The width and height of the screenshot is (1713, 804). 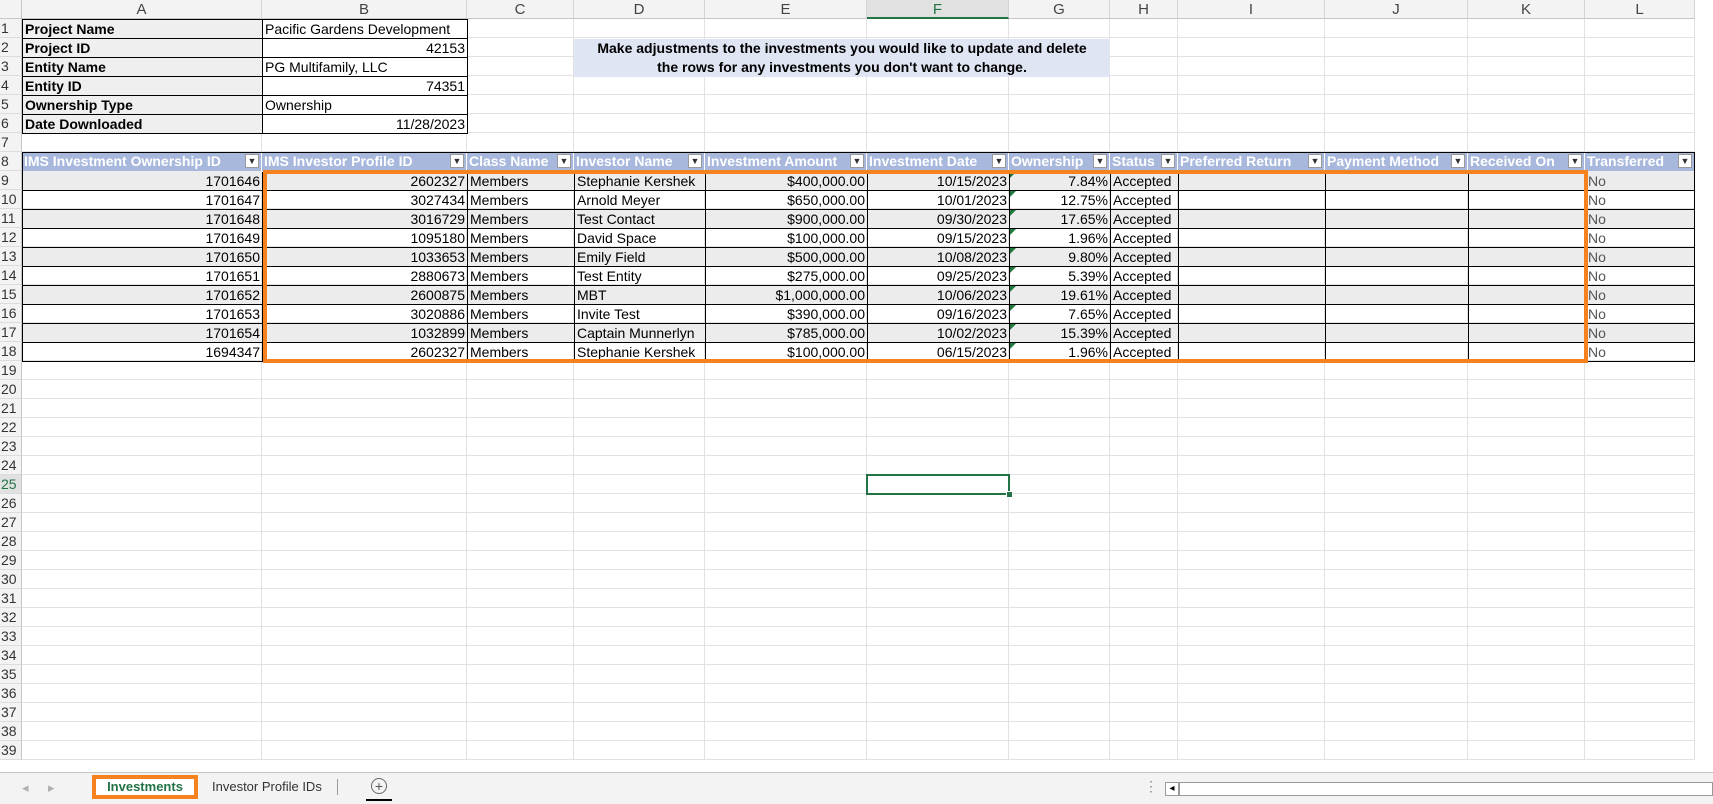 I want to click on column-header-l: L, so click(x=1640, y=9).